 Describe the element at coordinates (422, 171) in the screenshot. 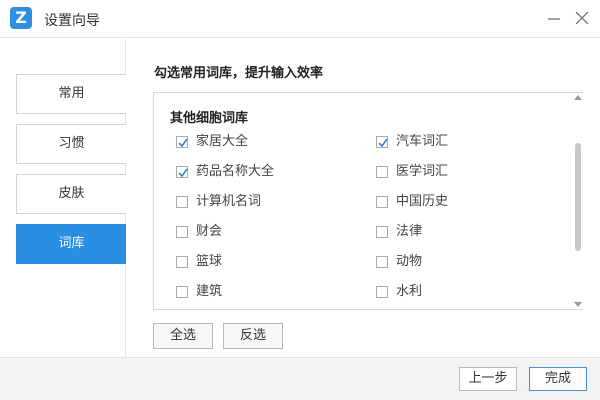

I see `dictionary-item-label: 医学词汇` at that location.